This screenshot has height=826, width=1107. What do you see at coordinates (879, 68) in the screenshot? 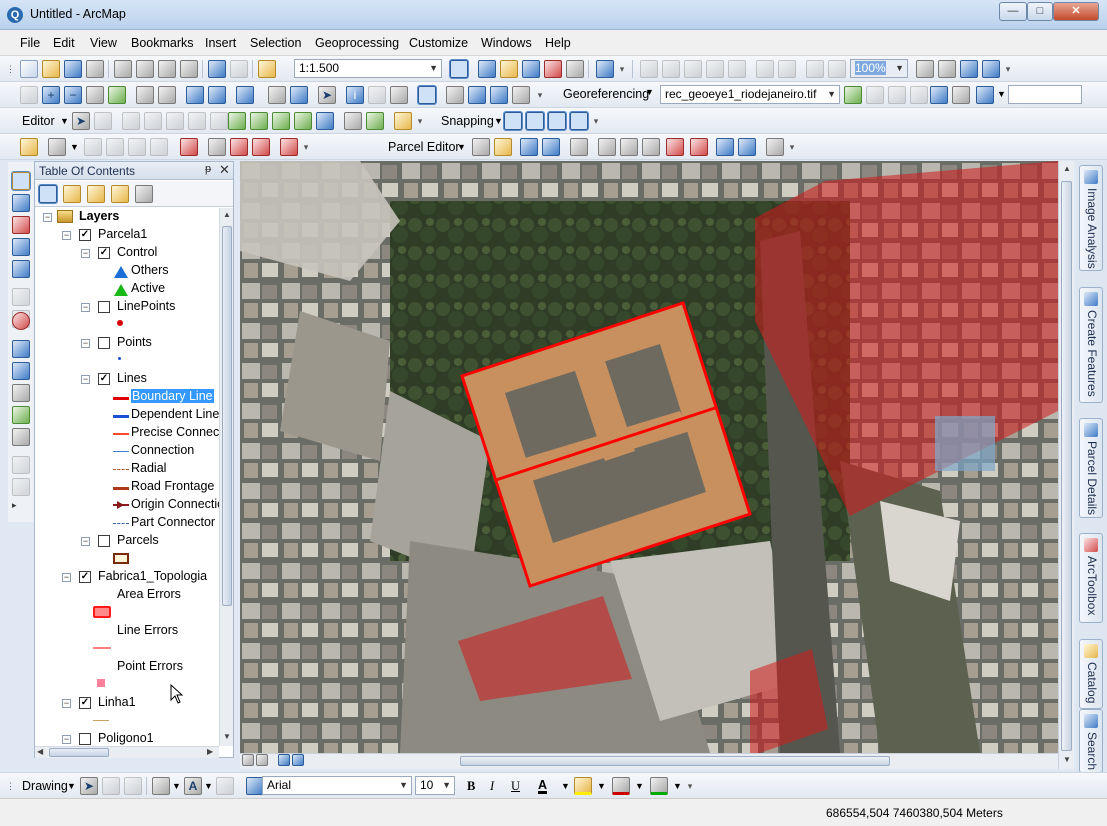
I see `layout-zoom-dropdown: 100% ▼` at bounding box center [879, 68].